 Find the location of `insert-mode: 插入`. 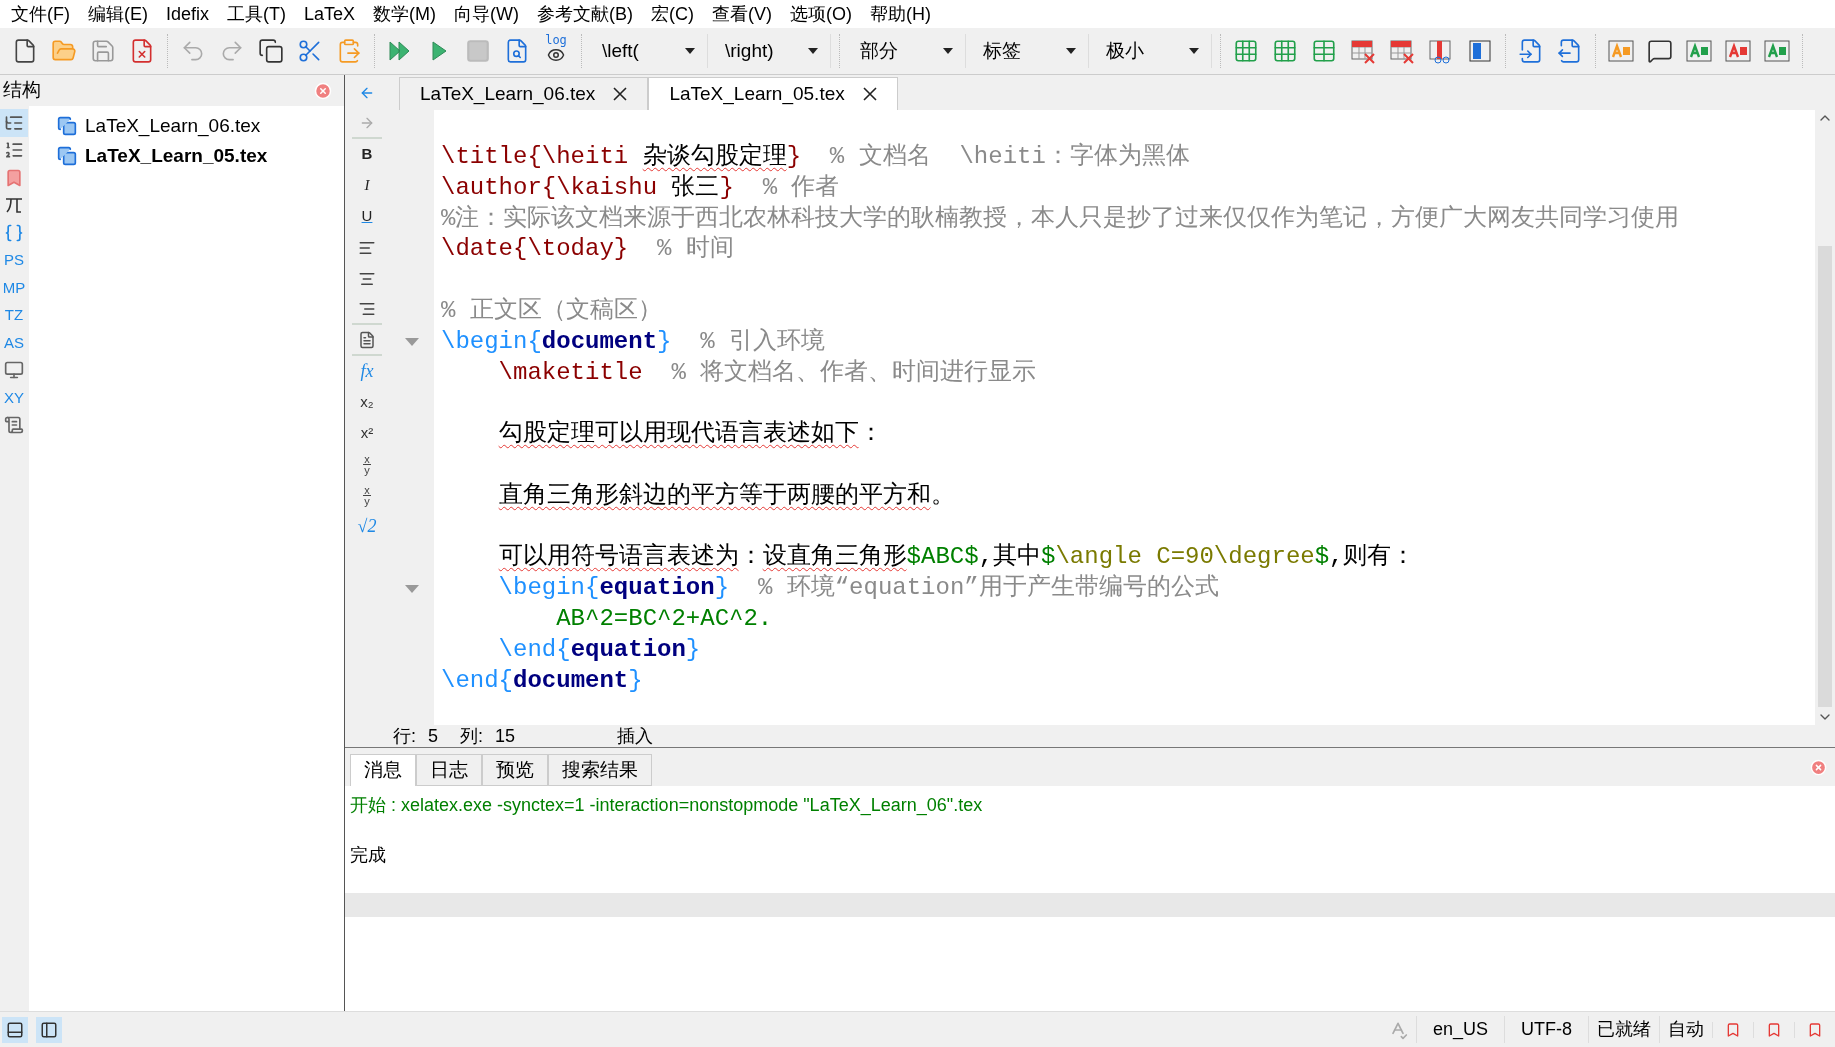

insert-mode: 插入 is located at coordinates (635, 736).